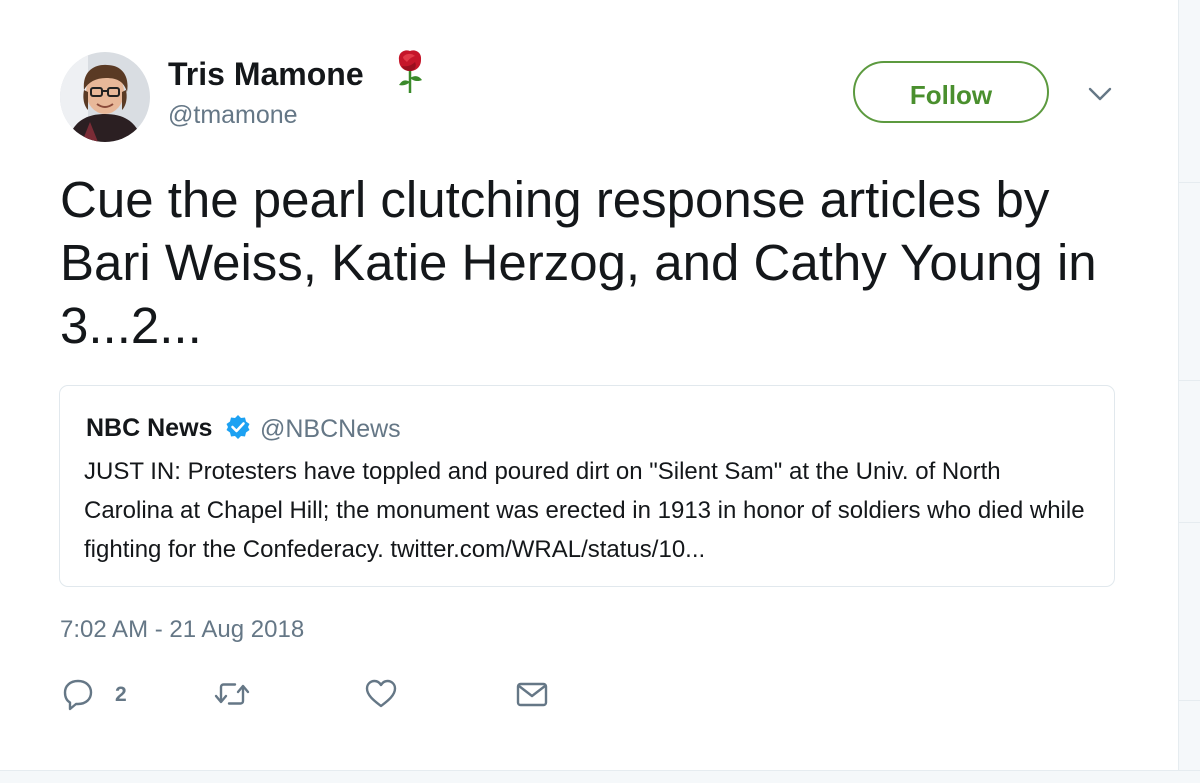 The width and height of the screenshot is (1200, 783). I want to click on retweet-icon, so click(232, 694).